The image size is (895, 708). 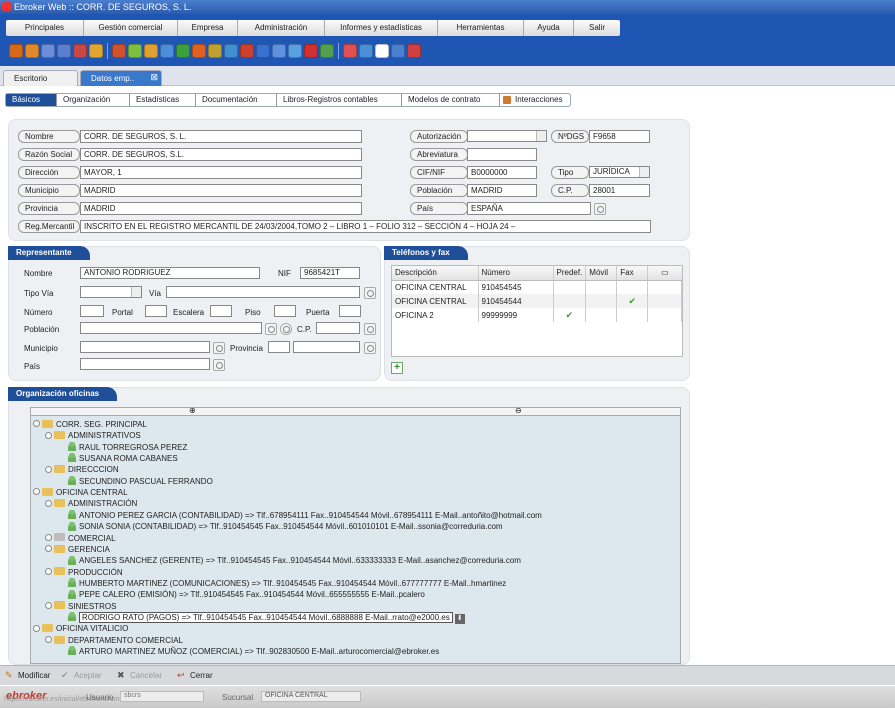 I want to click on table-row: OFICINA CENTRAL 910454545, so click(x=537, y=287).